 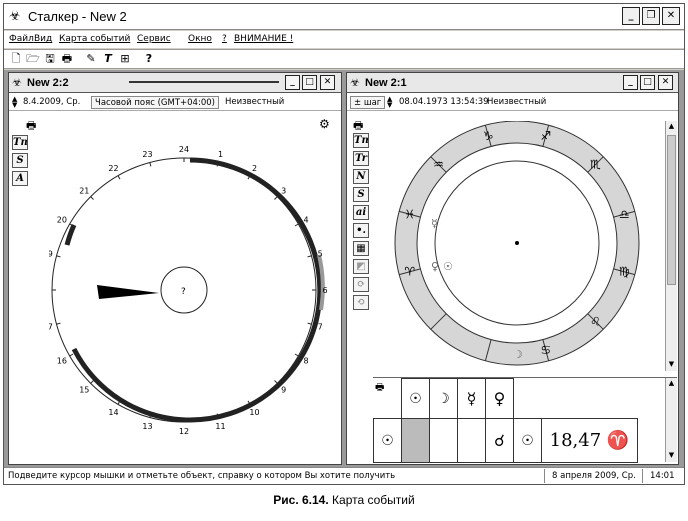 What do you see at coordinates (220, 154) in the screenshot?
I see `hour-label: 1` at bounding box center [220, 154].